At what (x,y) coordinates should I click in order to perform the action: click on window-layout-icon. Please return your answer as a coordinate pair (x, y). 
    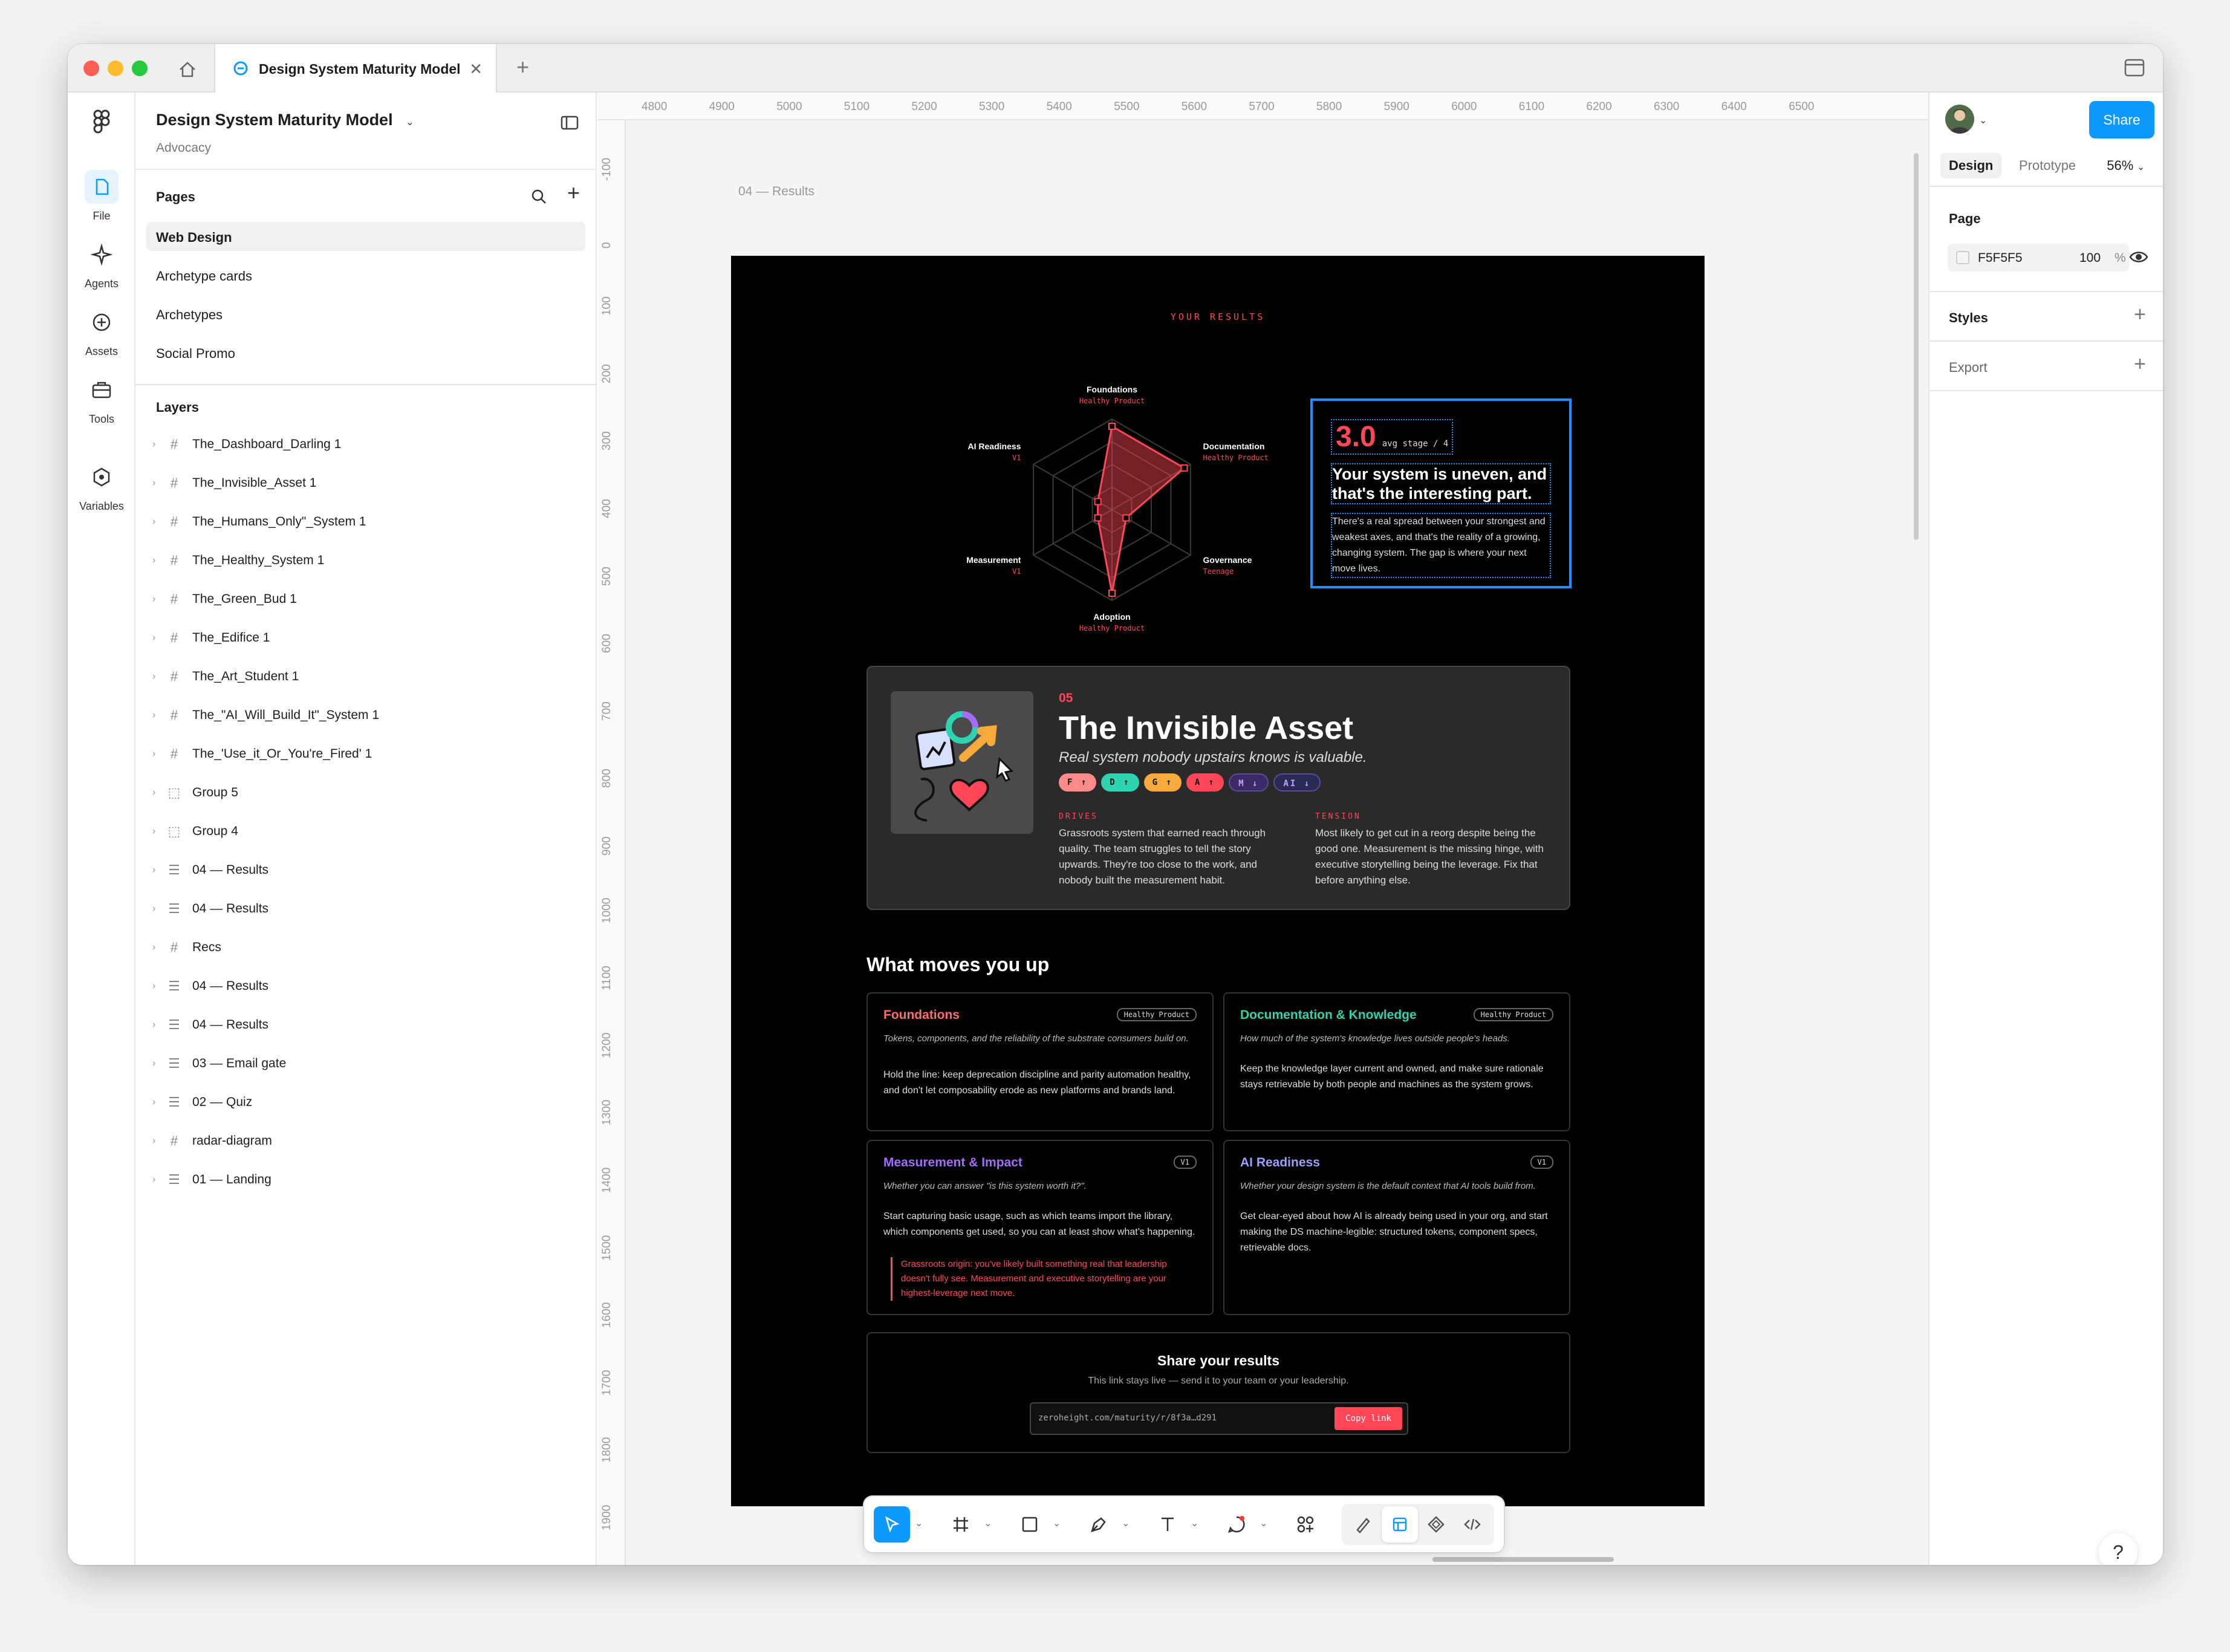
    Looking at the image, I should click on (2134, 68).